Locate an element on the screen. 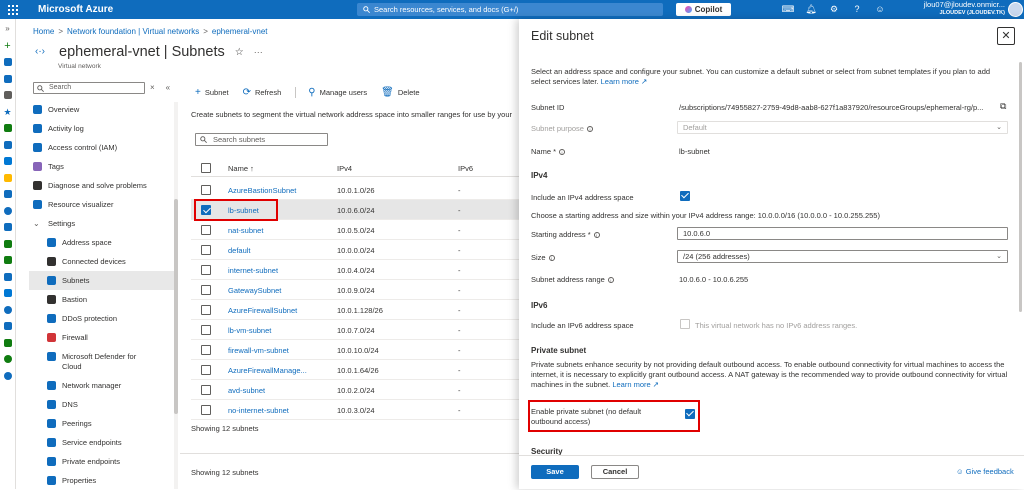  size-select: /24 (256 addresses) ⌄ is located at coordinates (842, 256).